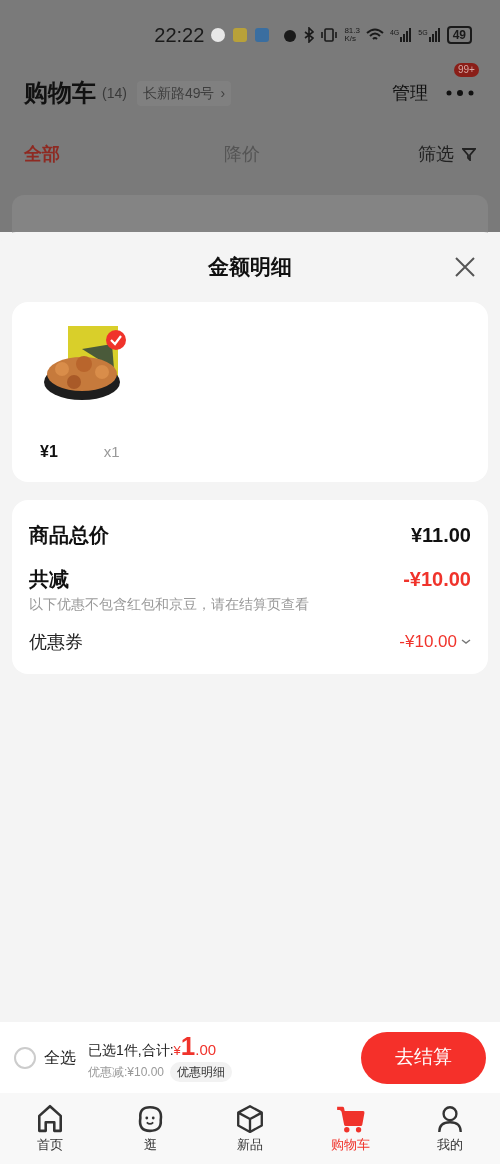  Describe the element at coordinates (459, 35) in the screenshot. I see `battery-indicator: 49` at that location.